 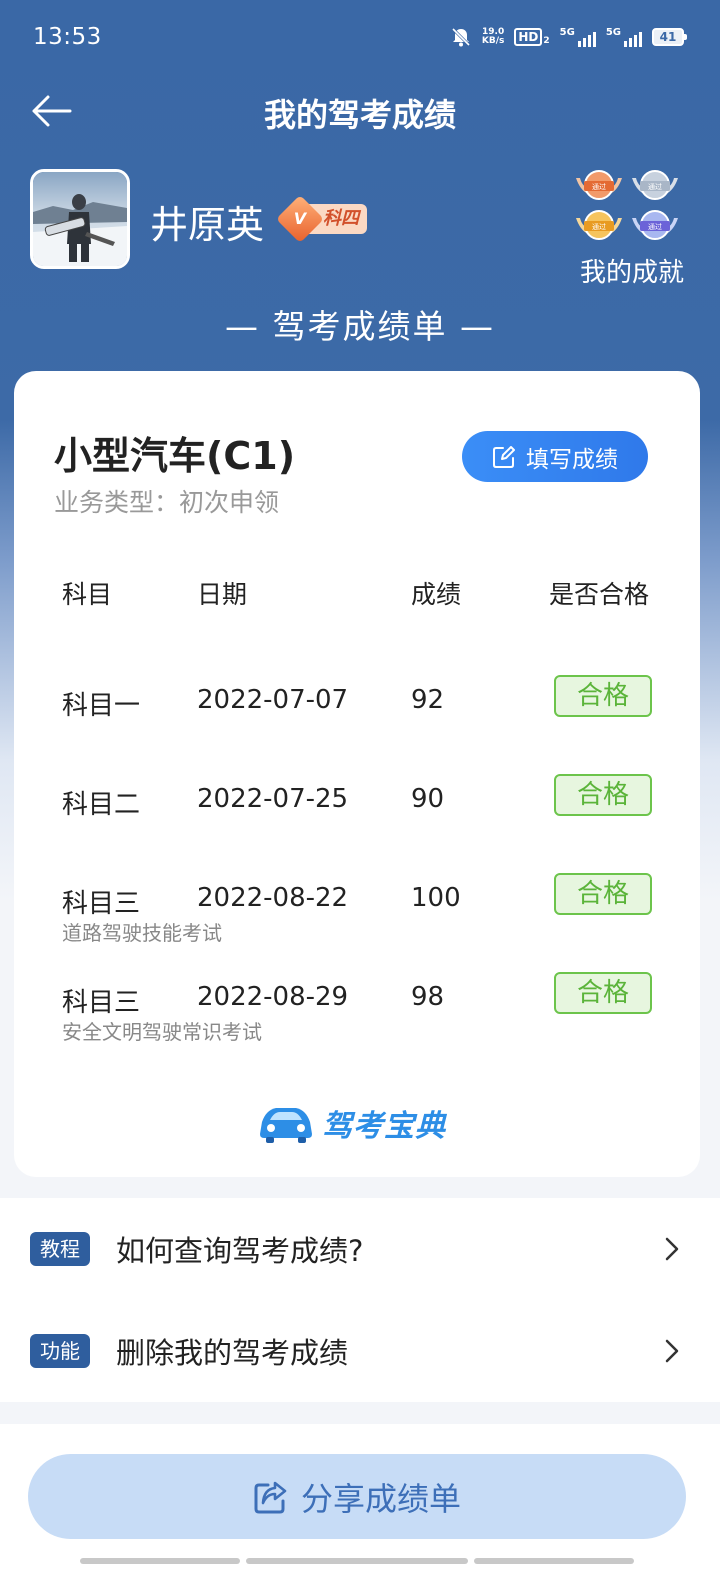 I want to click on brand-name: 驾考宝典, so click(x=384, y=1126).